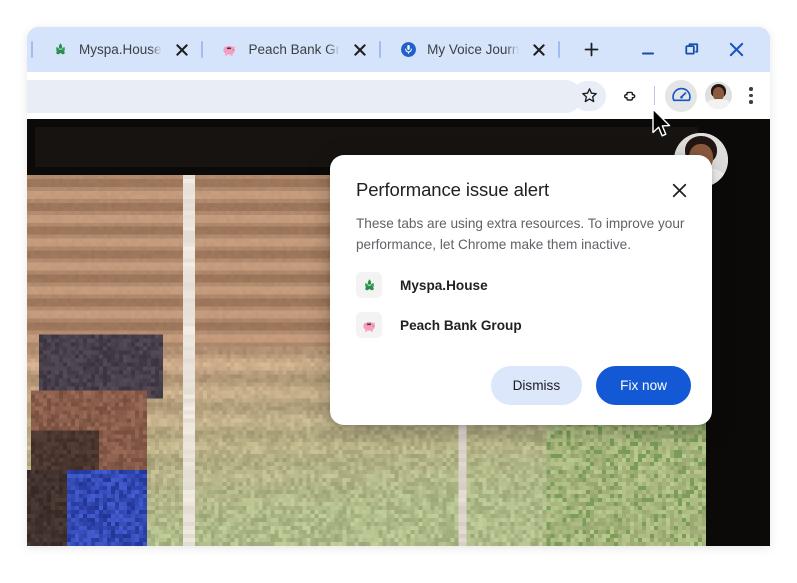  What do you see at coordinates (736, 49) in the screenshot?
I see `close-window-button` at bounding box center [736, 49].